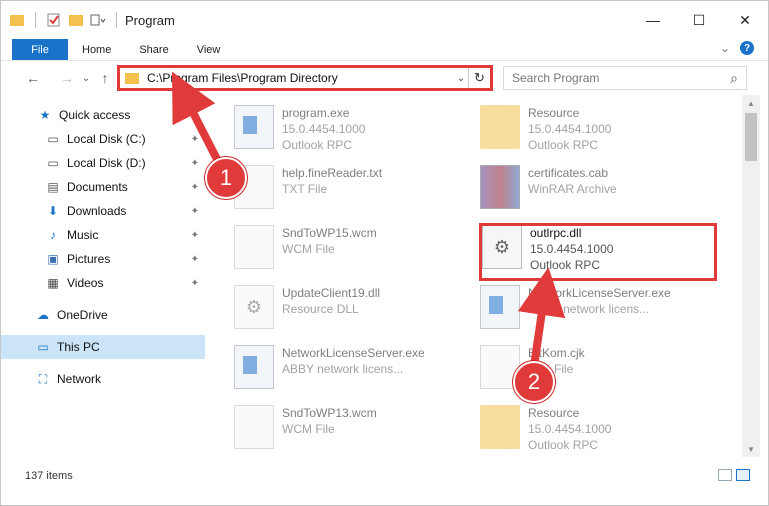 The image size is (769, 506). What do you see at coordinates (354, 194) in the screenshot?
I see `file-tile: help.fineReader.txt TXT File` at bounding box center [354, 194].